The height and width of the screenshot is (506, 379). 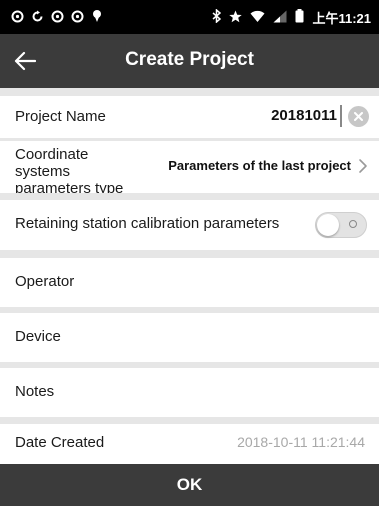 What do you see at coordinates (37, 16) in the screenshot?
I see `sync-icon` at bounding box center [37, 16].